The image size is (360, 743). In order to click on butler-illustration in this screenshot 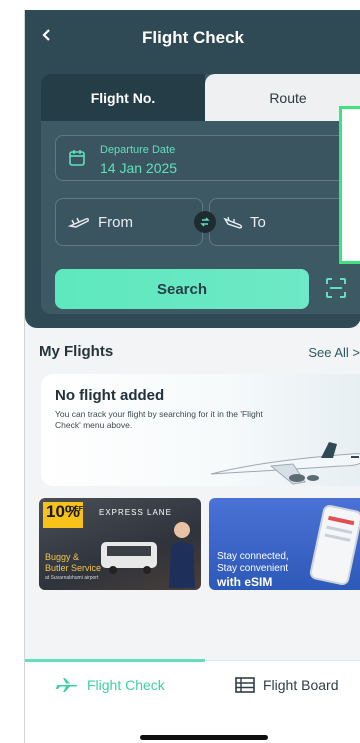, I will do `click(182, 555)`.